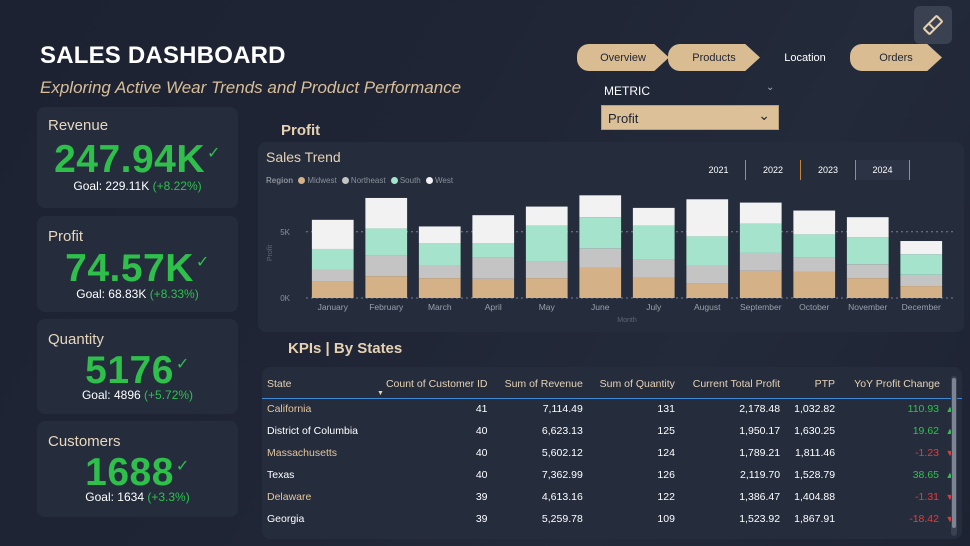  I want to click on kpi-name: Quantity, so click(76, 339).